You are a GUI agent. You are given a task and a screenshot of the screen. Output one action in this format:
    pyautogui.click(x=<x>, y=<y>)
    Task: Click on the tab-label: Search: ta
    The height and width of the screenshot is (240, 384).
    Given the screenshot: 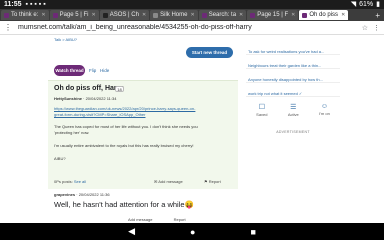 What is the action you would take?
    pyautogui.click(x=222, y=15)
    